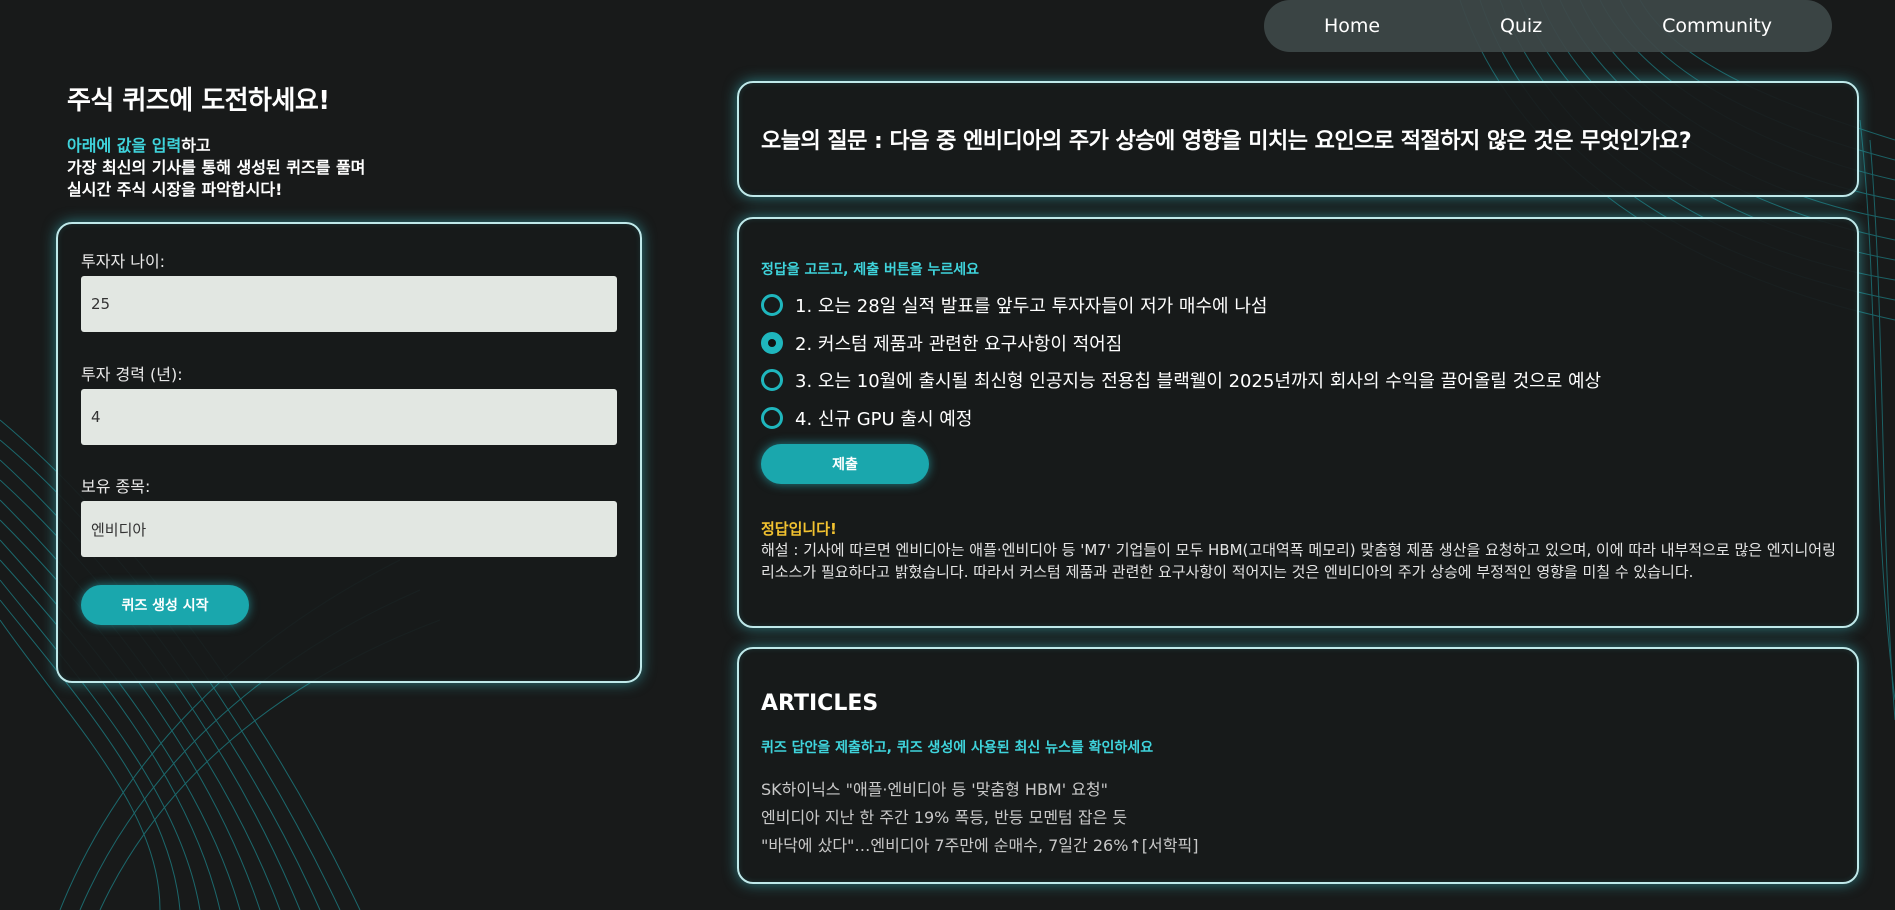 The image size is (1895, 910). Describe the element at coordinates (349, 417) in the screenshot. I see `experience-input` at that location.